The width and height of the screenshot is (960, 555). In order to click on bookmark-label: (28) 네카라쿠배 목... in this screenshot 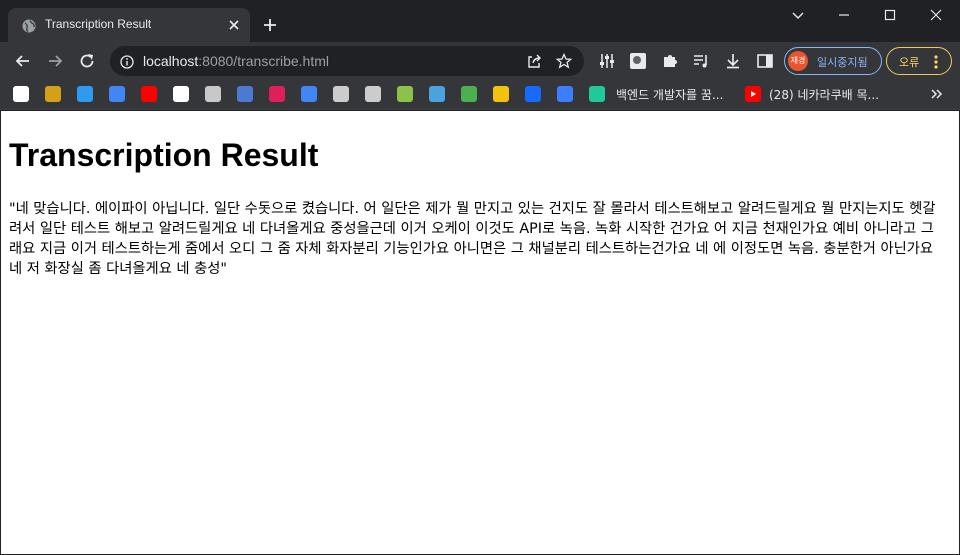, I will do `click(824, 95)`.